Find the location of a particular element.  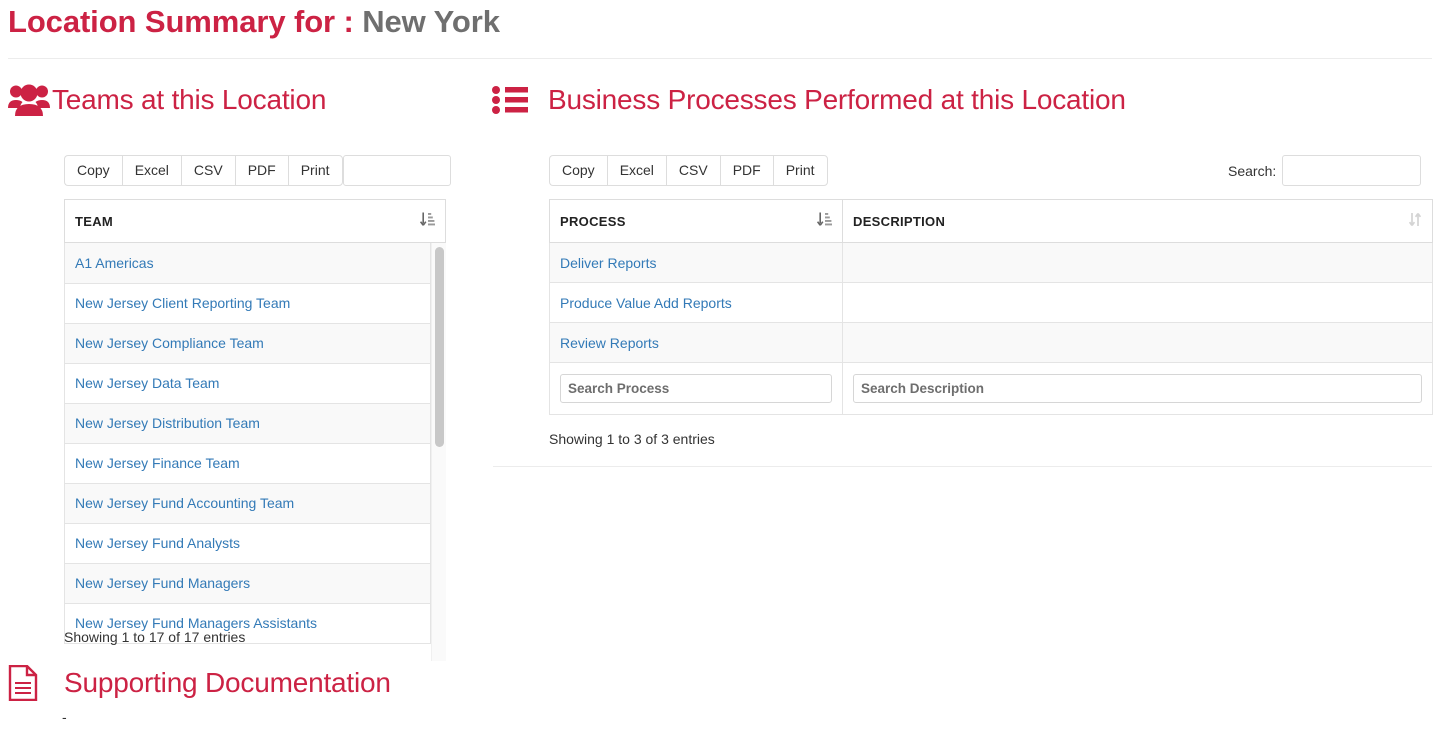

table-row: Deliver Reports is located at coordinates (991, 262).